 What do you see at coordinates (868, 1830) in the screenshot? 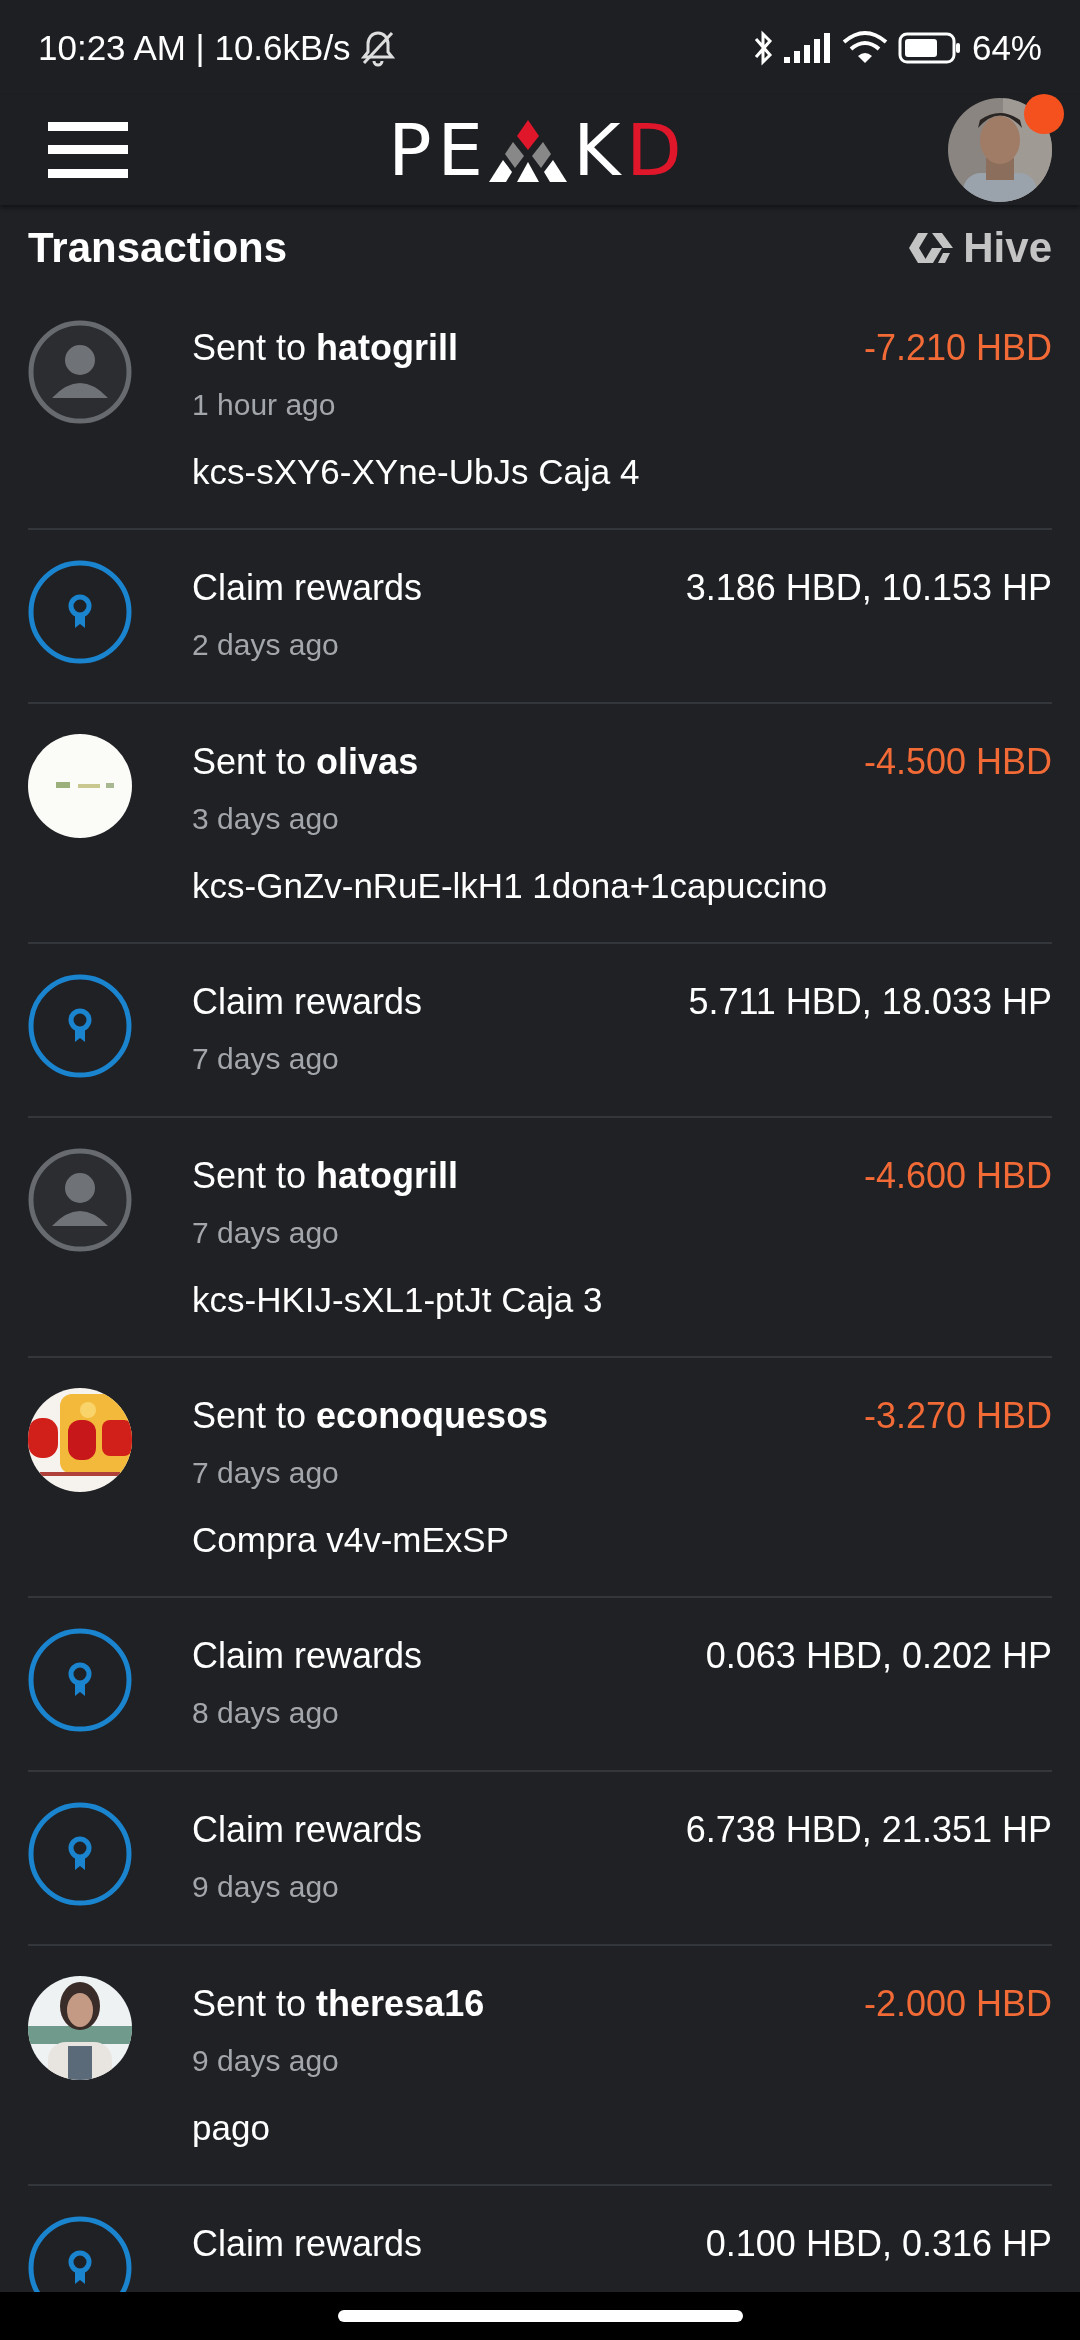
I see `transaction-amount: 6.738 HBD, 21.351 HP` at bounding box center [868, 1830].